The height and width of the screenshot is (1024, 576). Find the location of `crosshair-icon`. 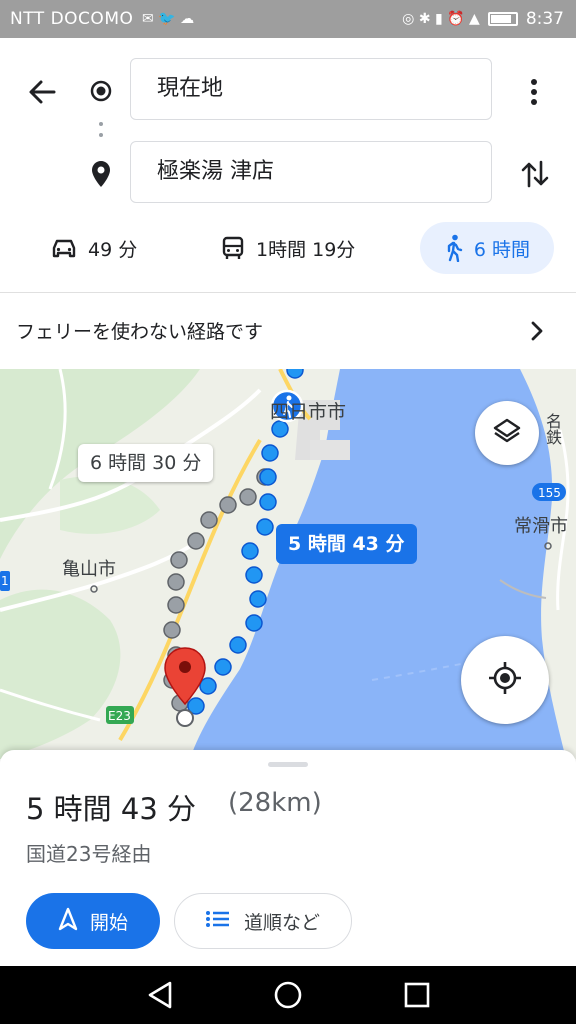

crosshair-icon is located at coordinates (505, 680).